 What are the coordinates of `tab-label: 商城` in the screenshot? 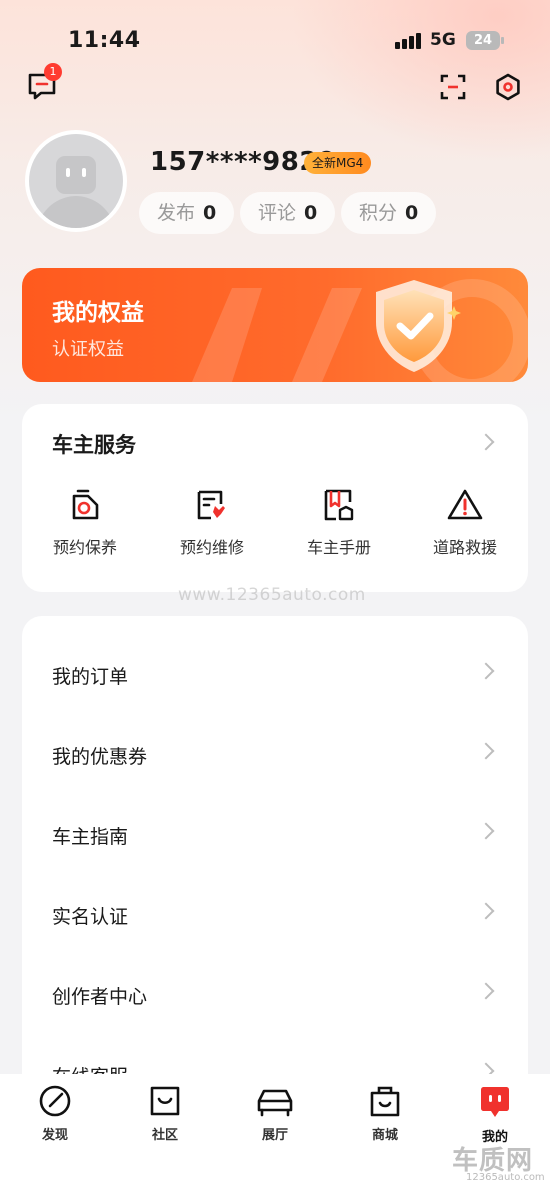 It's located at (384, 1135).